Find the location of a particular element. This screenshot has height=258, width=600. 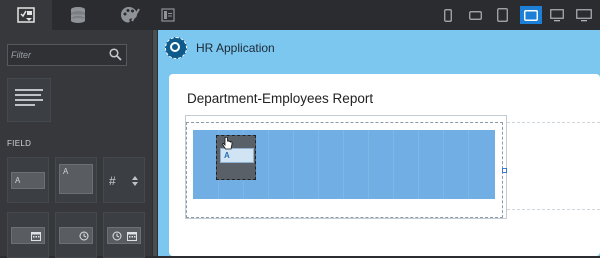

tablet-portrait-icon is located at coordinates (502, 15).